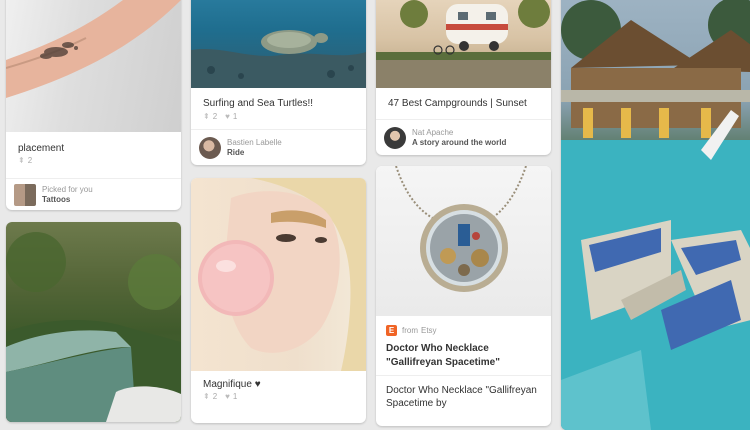 The height and width of the screenshot is (430, 750). I want to click on necklace-image, so click(463, 241).